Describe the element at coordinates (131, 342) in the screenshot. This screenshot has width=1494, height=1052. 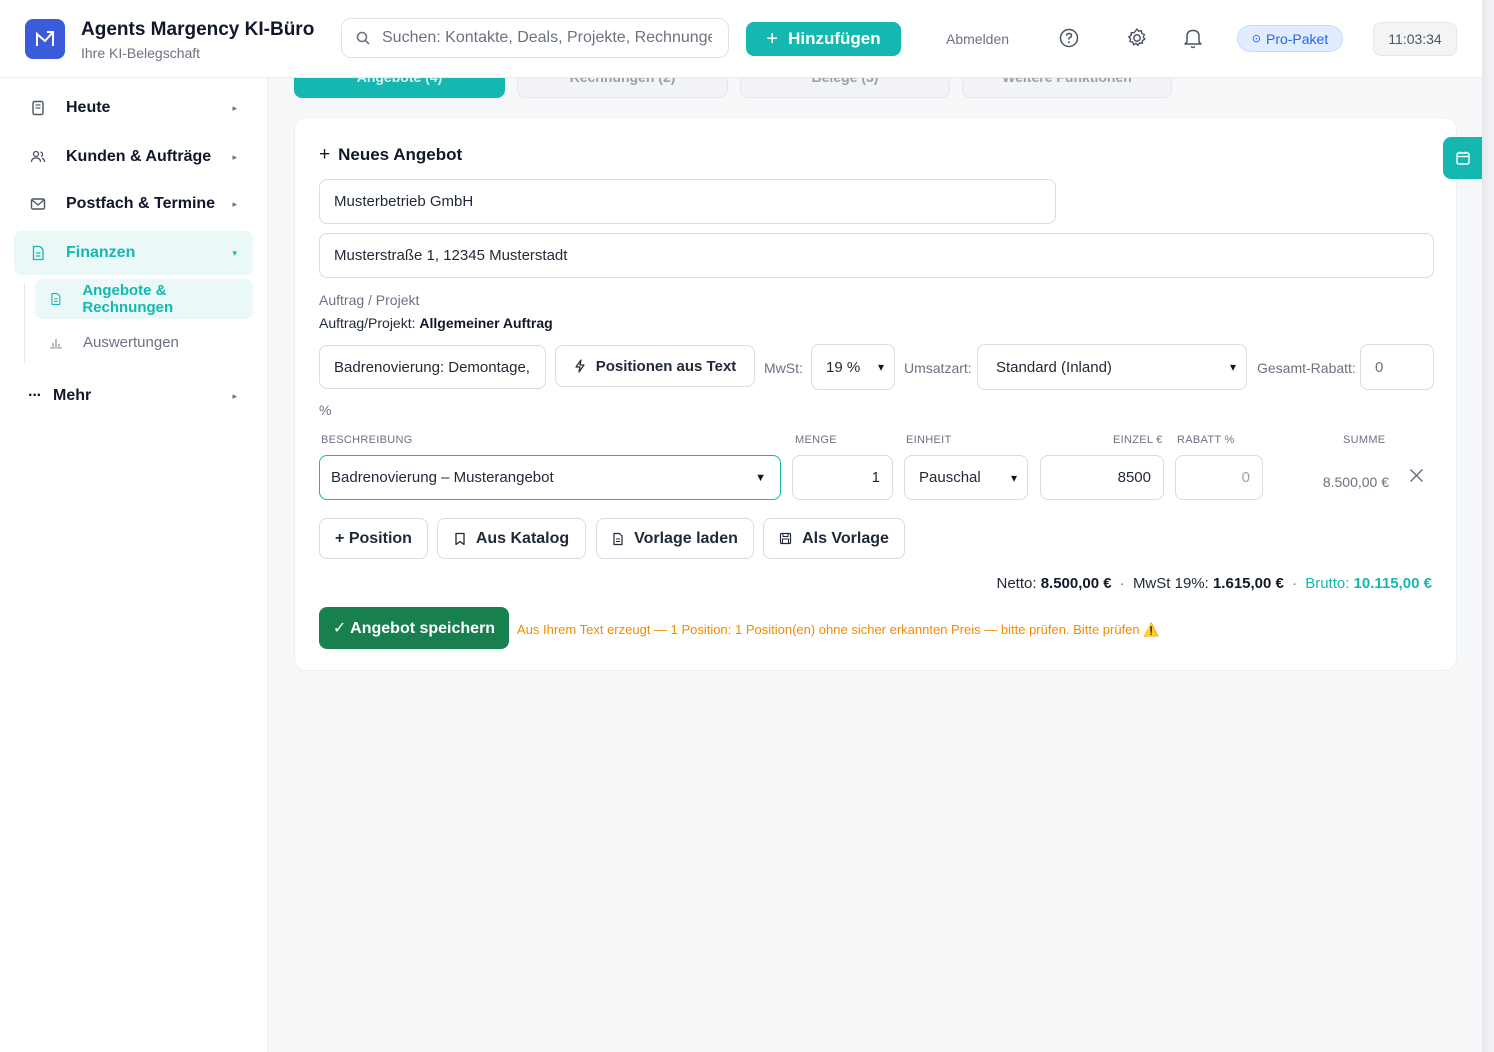
I see `sidebar-subitem-label: Auswertungen` at that location.